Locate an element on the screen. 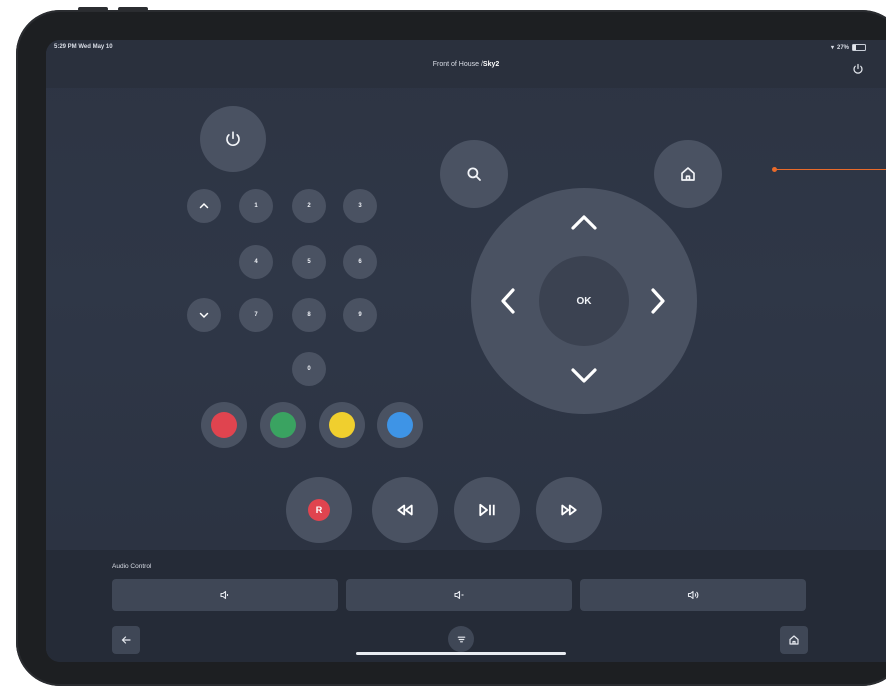 Image resolution: width=886 pixels, height=686 pixels. red-dot is located at coordinates (224, 425).